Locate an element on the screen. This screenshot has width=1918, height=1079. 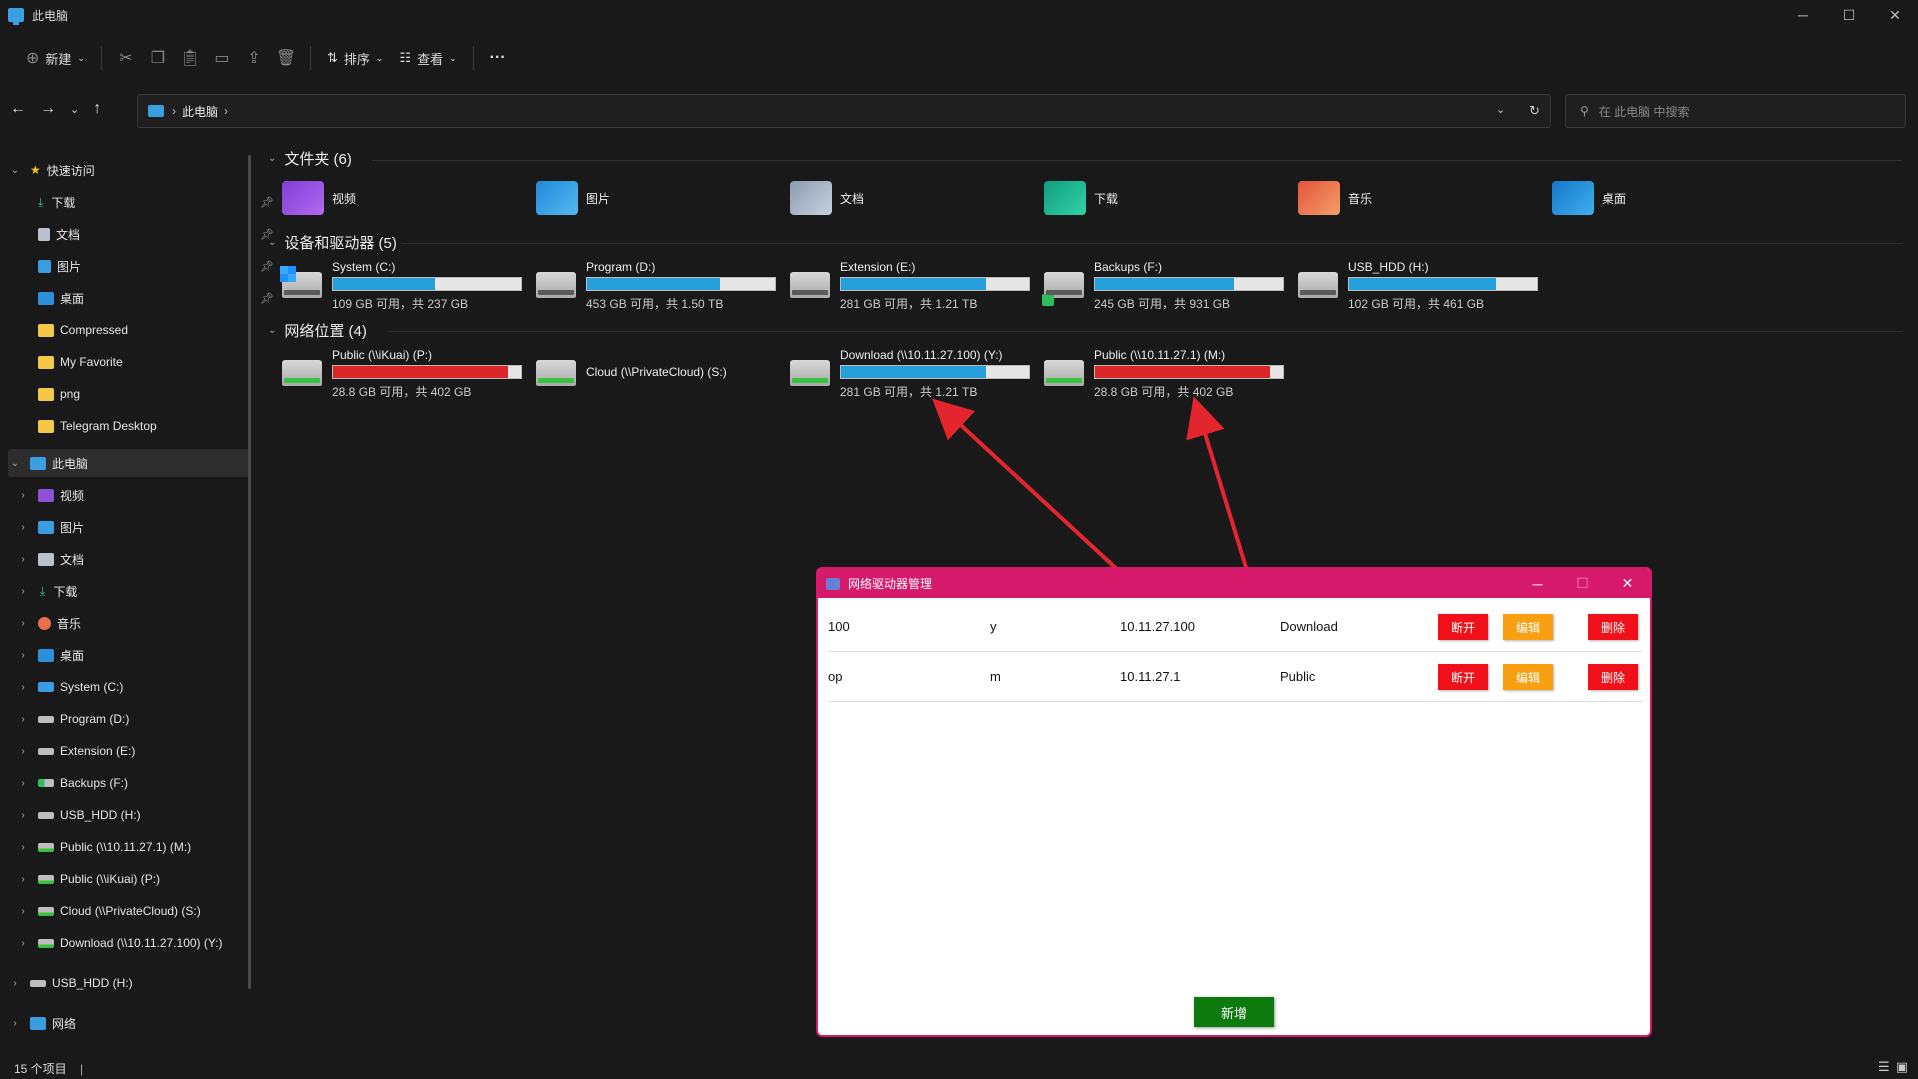
sort-button: ⇅ 排序 ⌄ is located at coordinates (355, 58).